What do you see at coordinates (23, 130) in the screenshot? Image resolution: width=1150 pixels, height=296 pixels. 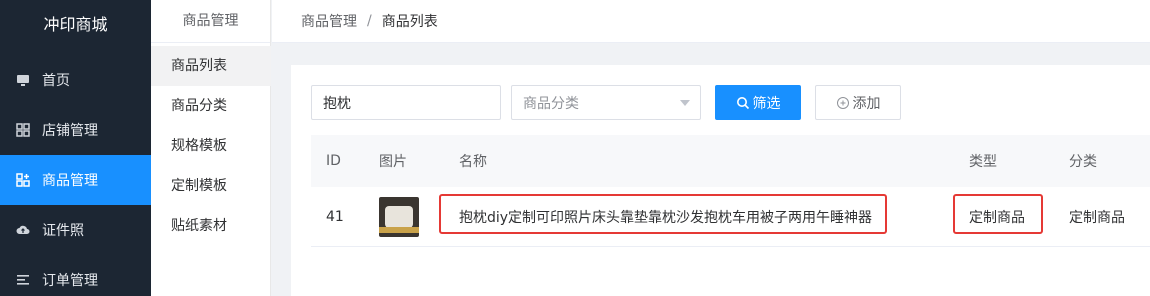 I see `store-icon` at bounding box center [23, 130].